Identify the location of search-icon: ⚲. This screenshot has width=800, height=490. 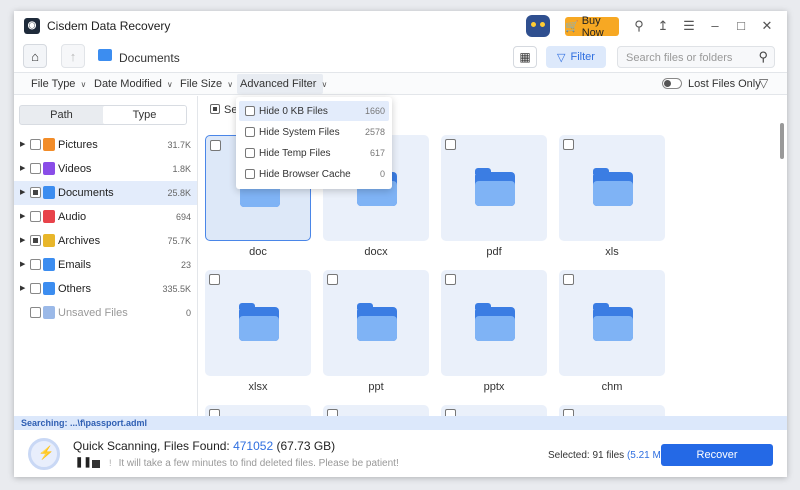
(763, 57).